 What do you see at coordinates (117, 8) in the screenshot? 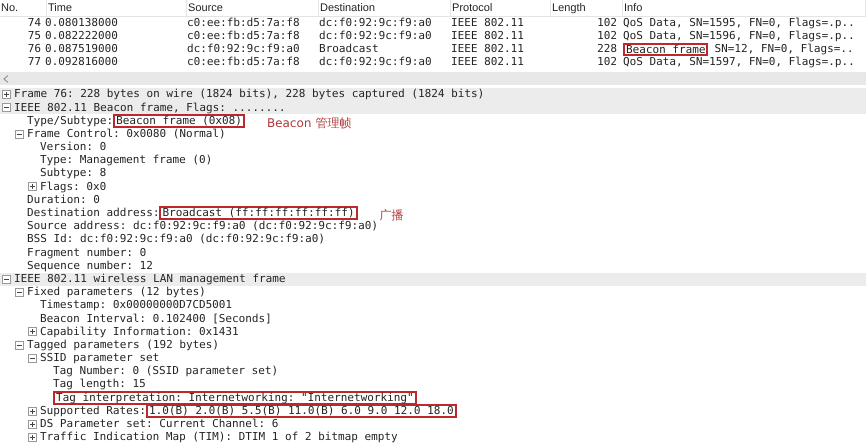
I see `column-header: Time` at bounding box center [117, 8].